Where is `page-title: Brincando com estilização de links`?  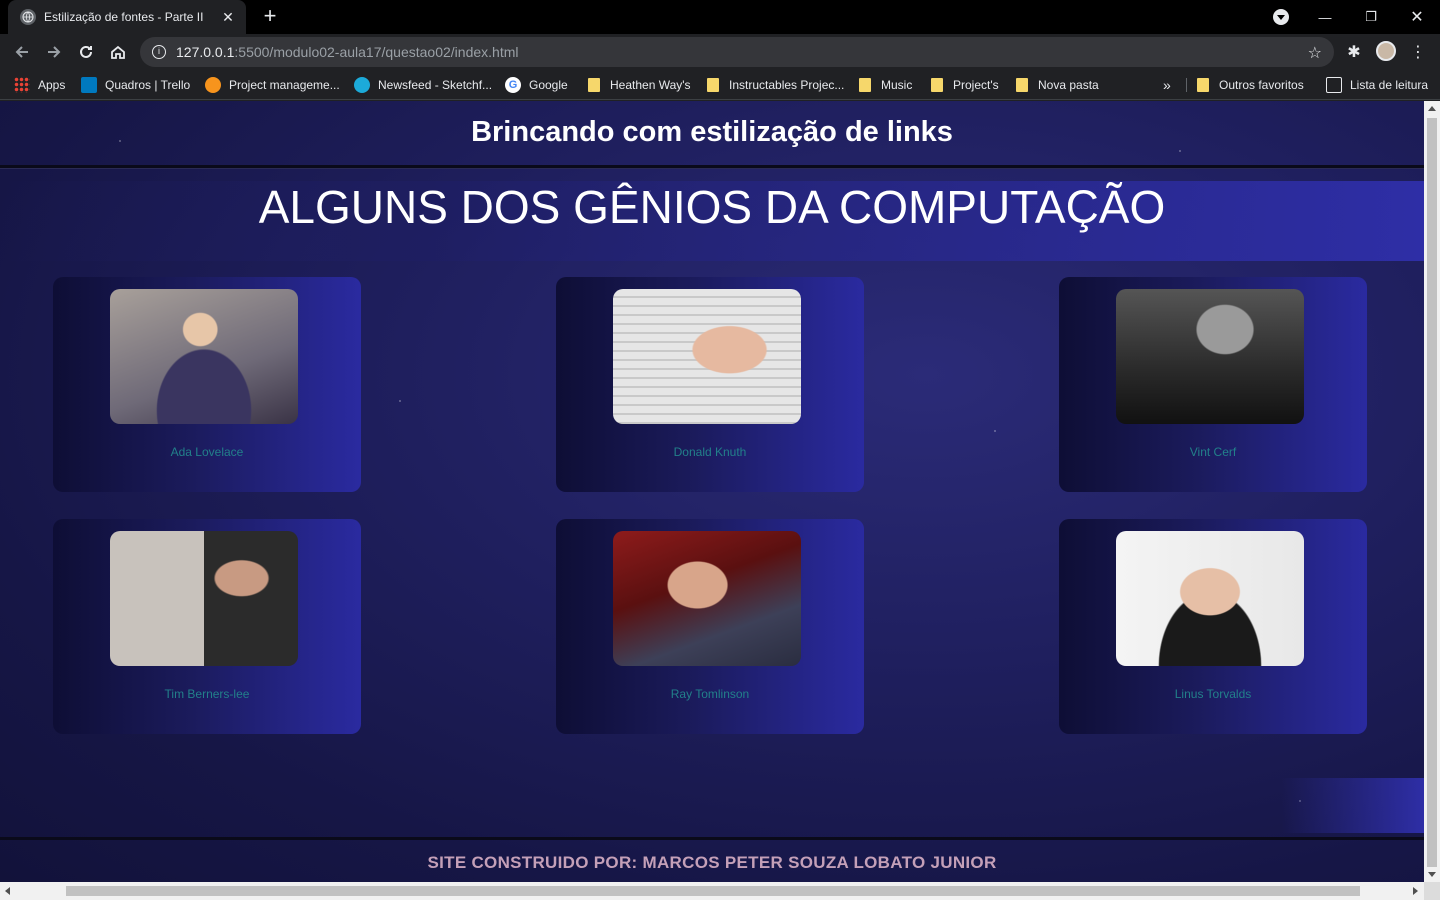 page-title: Brincando com estilização de links is located at coordinates (712, 132).